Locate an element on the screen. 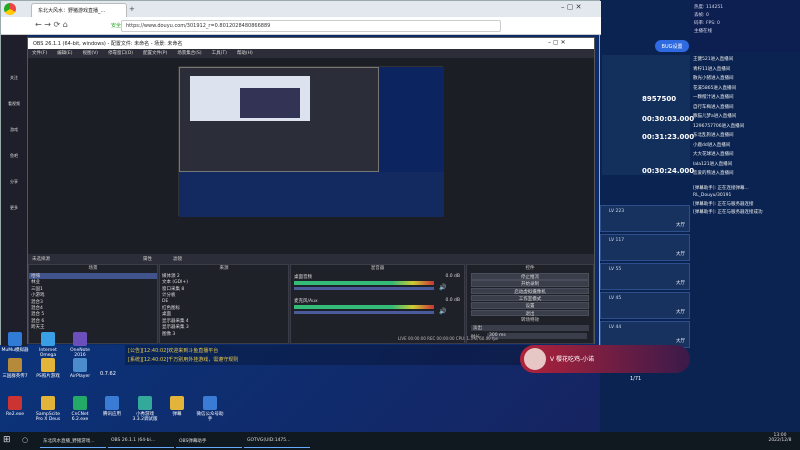 This screenshot has height=450, width=800. chat-message: lala121进入直播间 is located at coordinates (713, 164).